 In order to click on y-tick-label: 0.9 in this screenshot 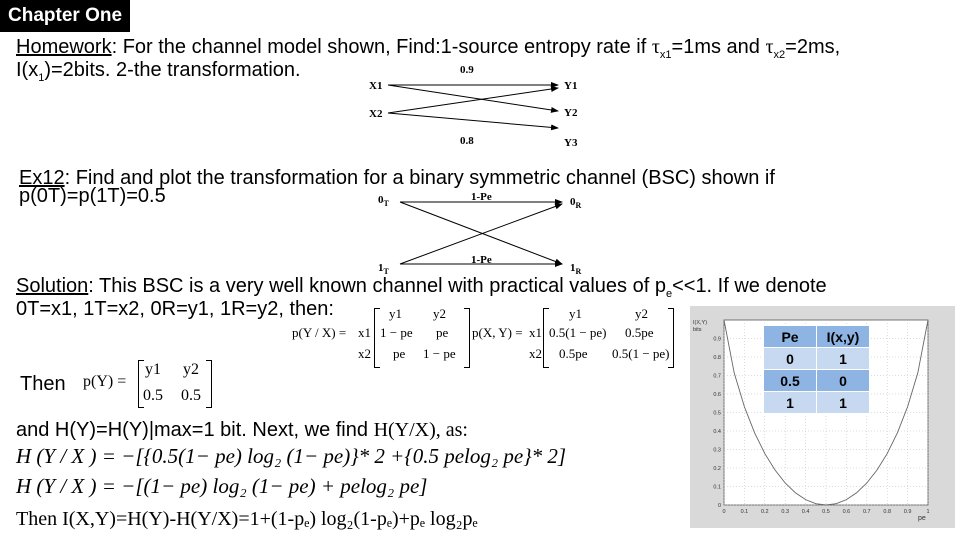, I will do `click(717, 340)`.